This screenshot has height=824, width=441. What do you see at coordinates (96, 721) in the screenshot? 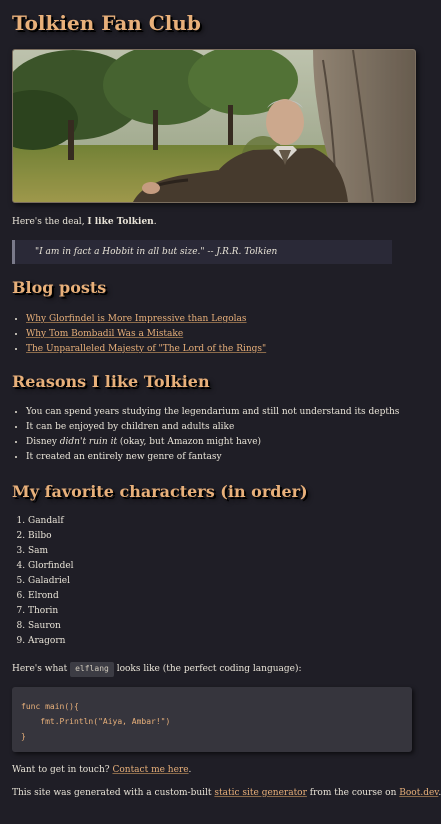
I see `code-line-2: fmt.Println("Aiya, Ambar!")` at bounding box center [96, 721].